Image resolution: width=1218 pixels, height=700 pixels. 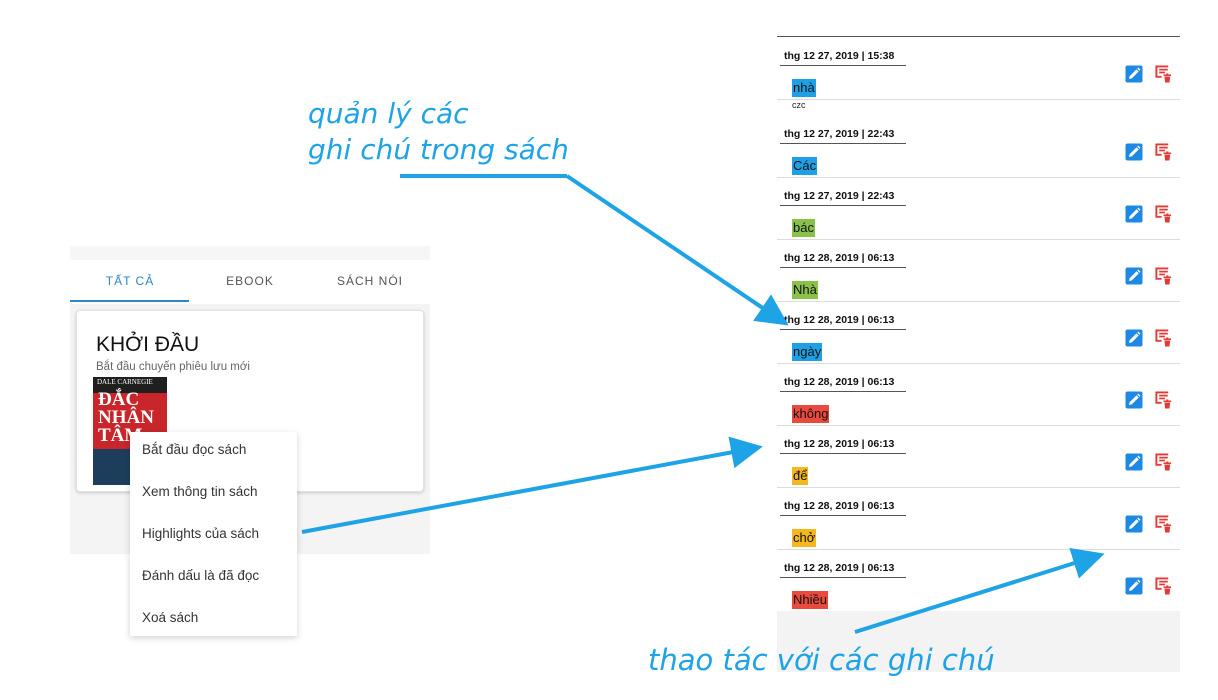 What do you see at coordinates (978, 394) in the screenshot?
I see `note-item: thg 12 28, 2019 | 06:13 không` at bounding box center [978, 394].